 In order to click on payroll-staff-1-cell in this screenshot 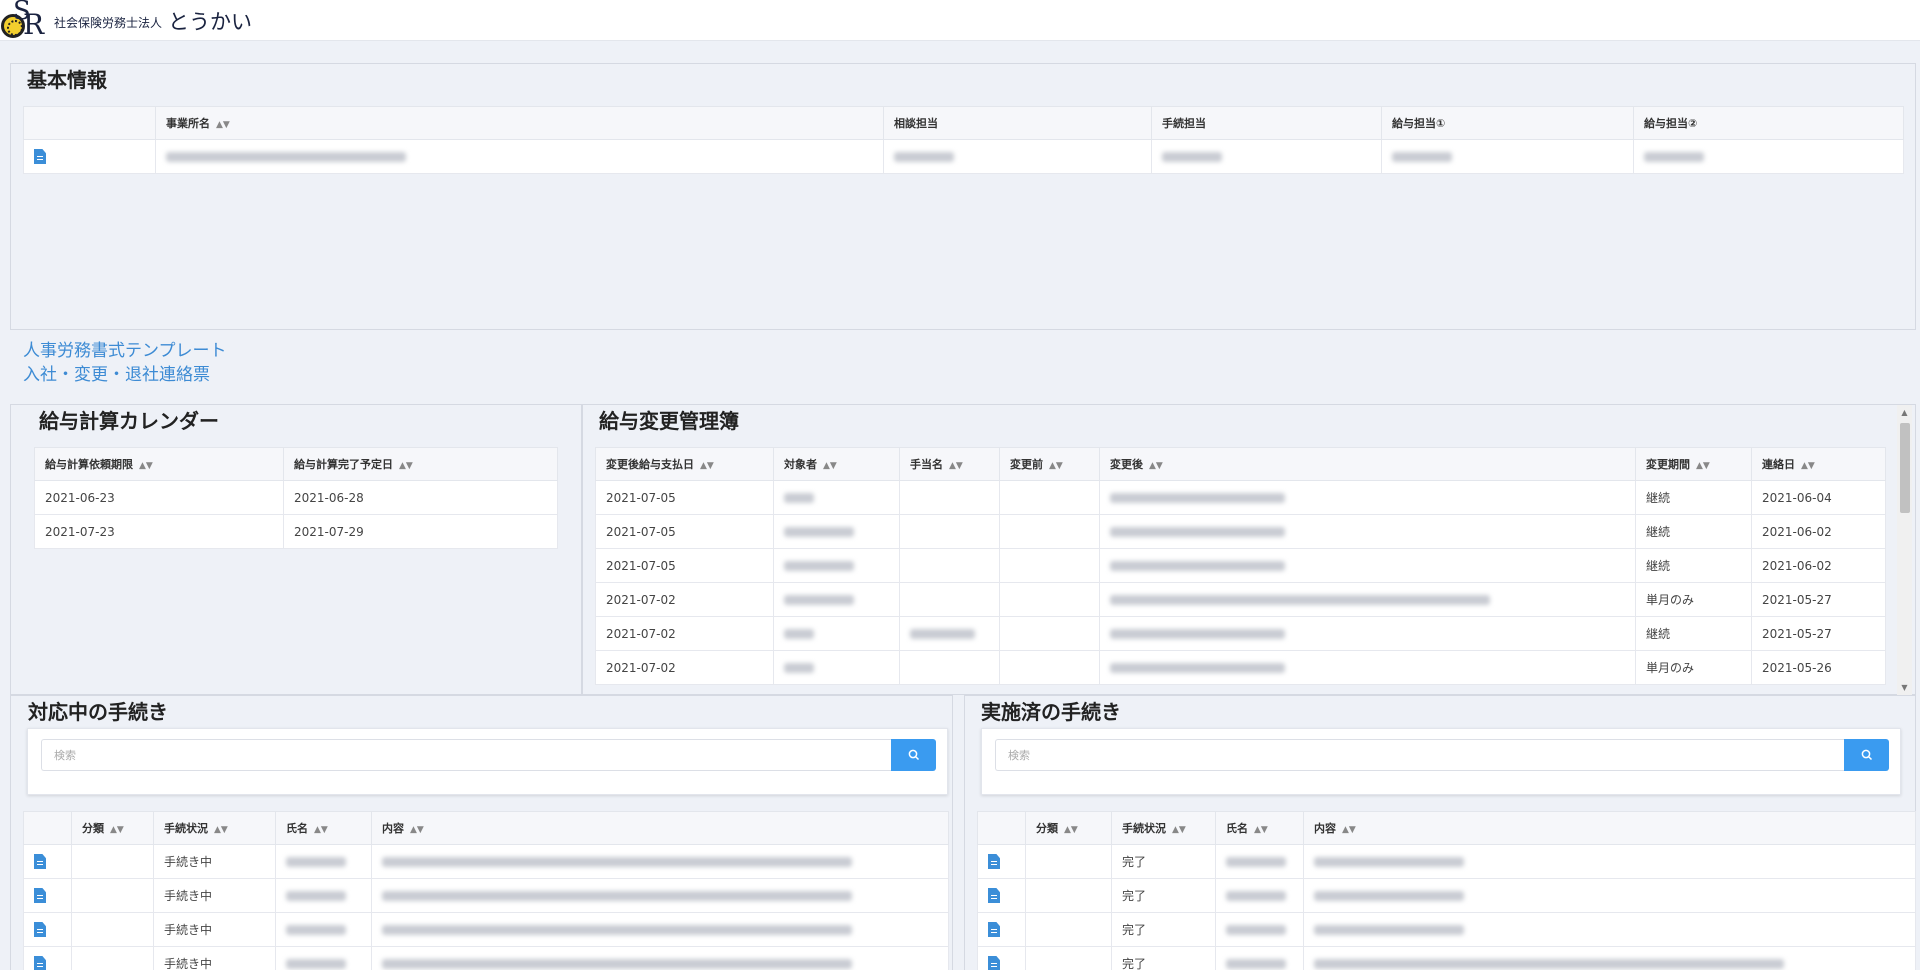, I will do `click(1507, 156)`.